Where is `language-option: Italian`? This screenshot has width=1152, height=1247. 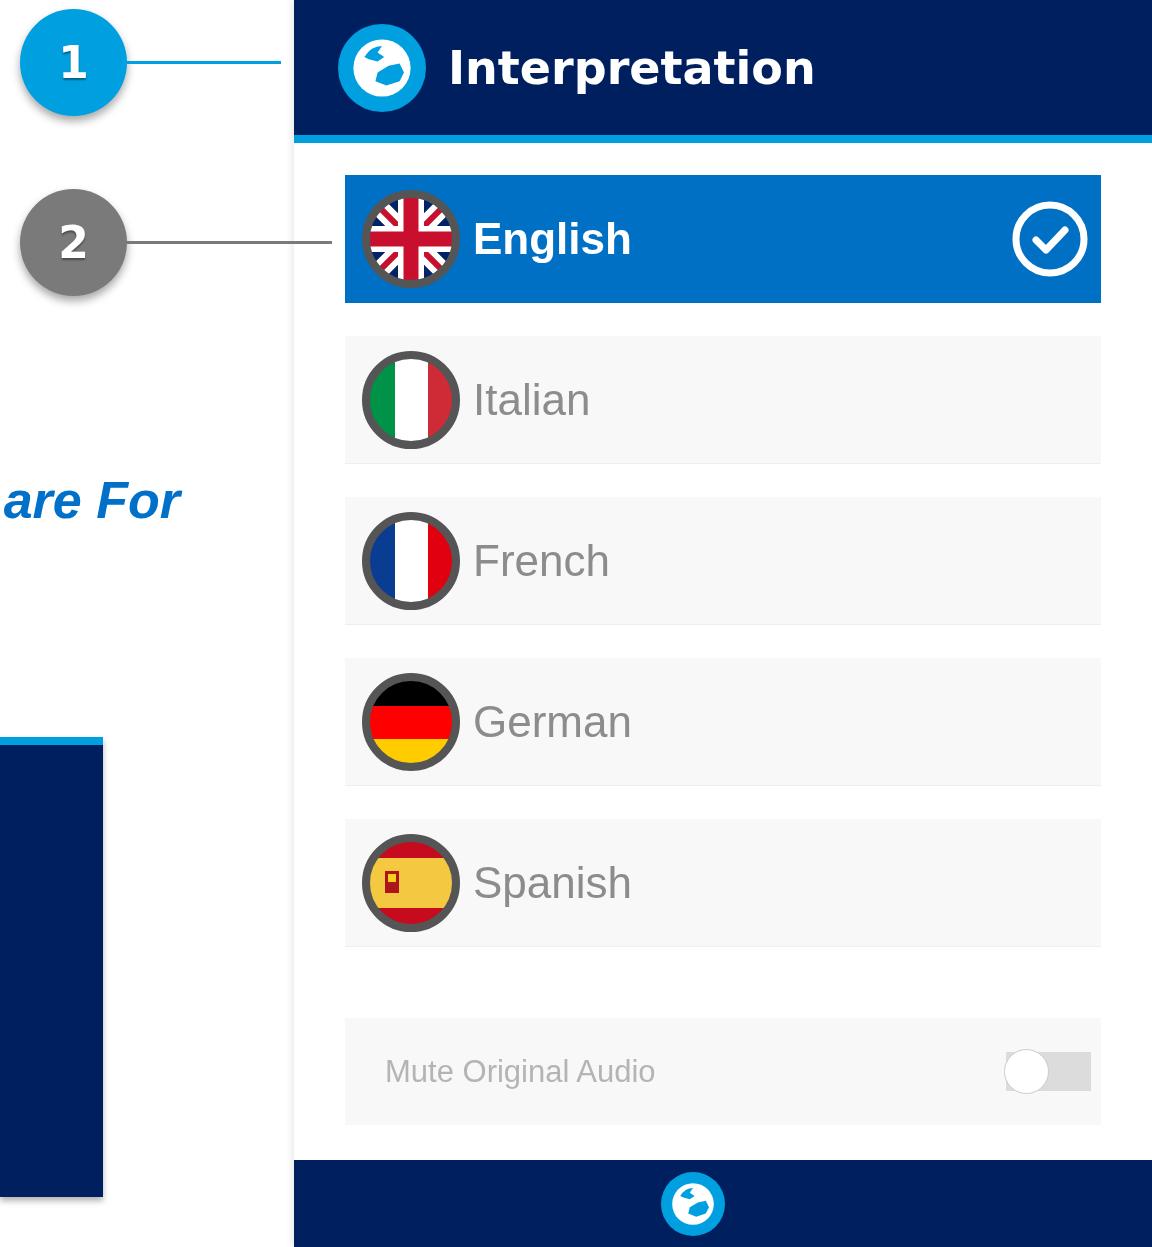 language-option: Italian is located at coordinates (723, 400).